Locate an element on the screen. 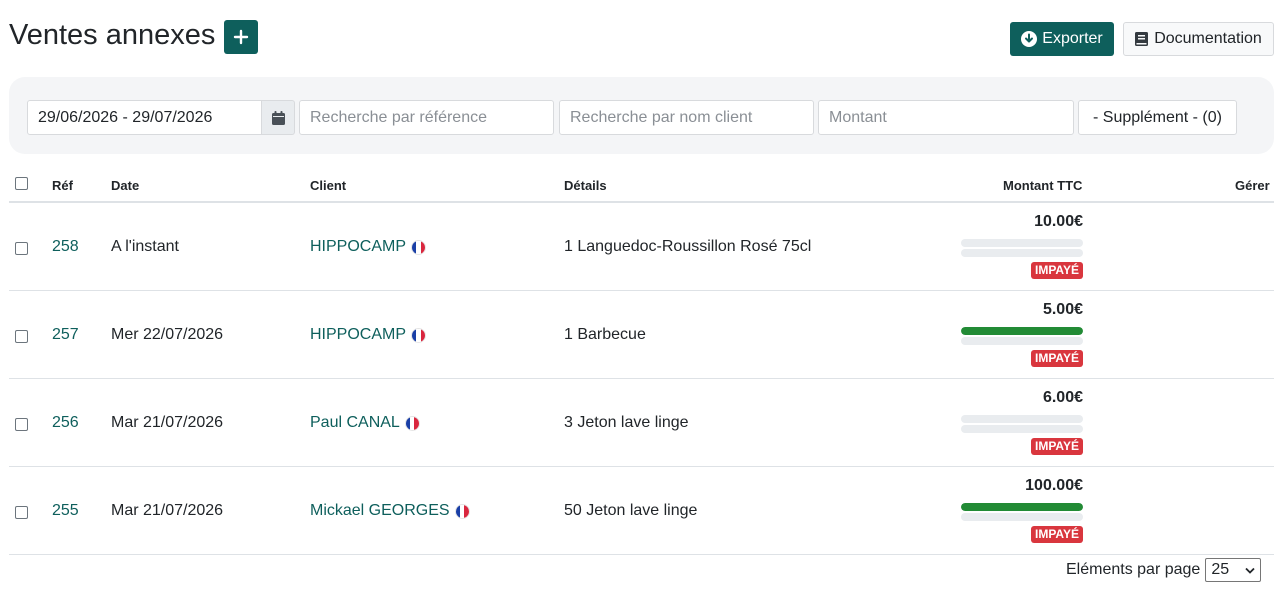  per-page-select: 25 is located at coordinates (1233, 570).